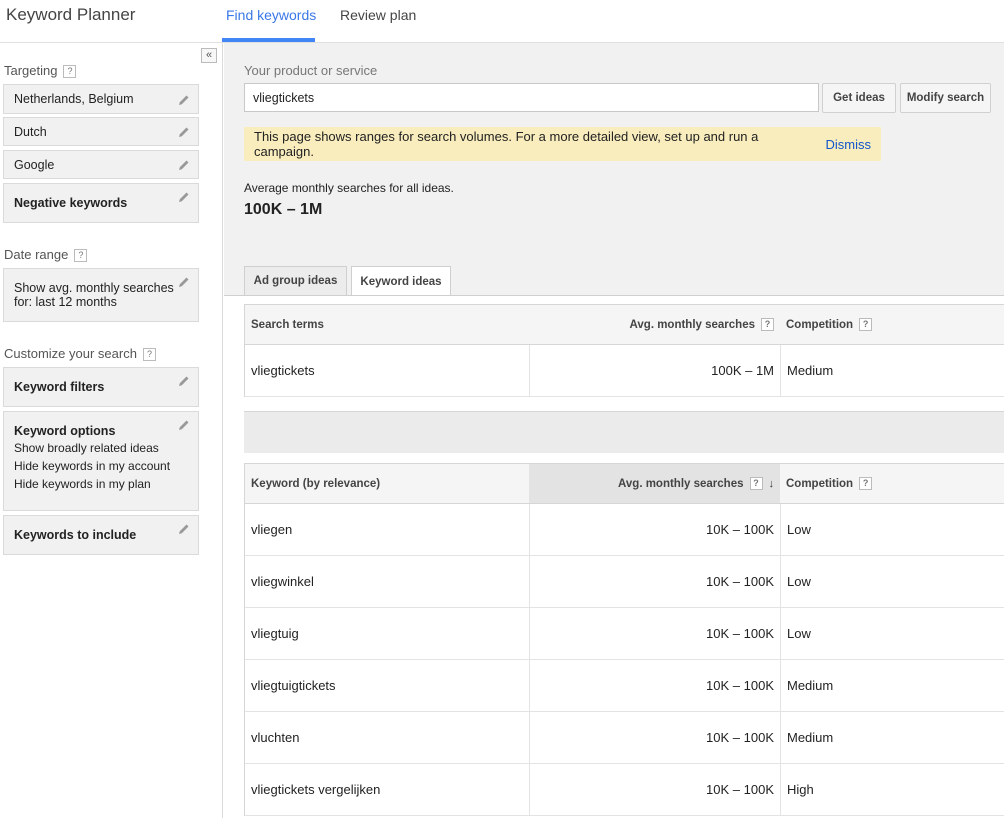 Image resolution: width=1004 pixels, height=818 pixels. What do you see at coordinates (349, 188) in the screenshot?
I see `summary-label: Average monthly searches for all ideas.` at bounding box center [349, 188].